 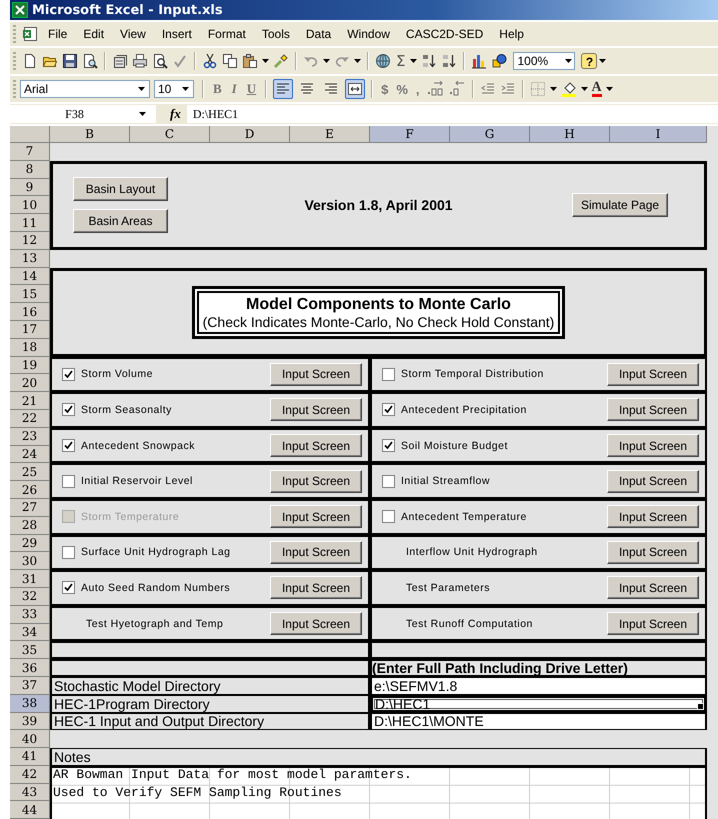 What do you see at coordinates (30, 757) in the screenshot?
I see `row-header: 41` at bounding box center [30, 757].